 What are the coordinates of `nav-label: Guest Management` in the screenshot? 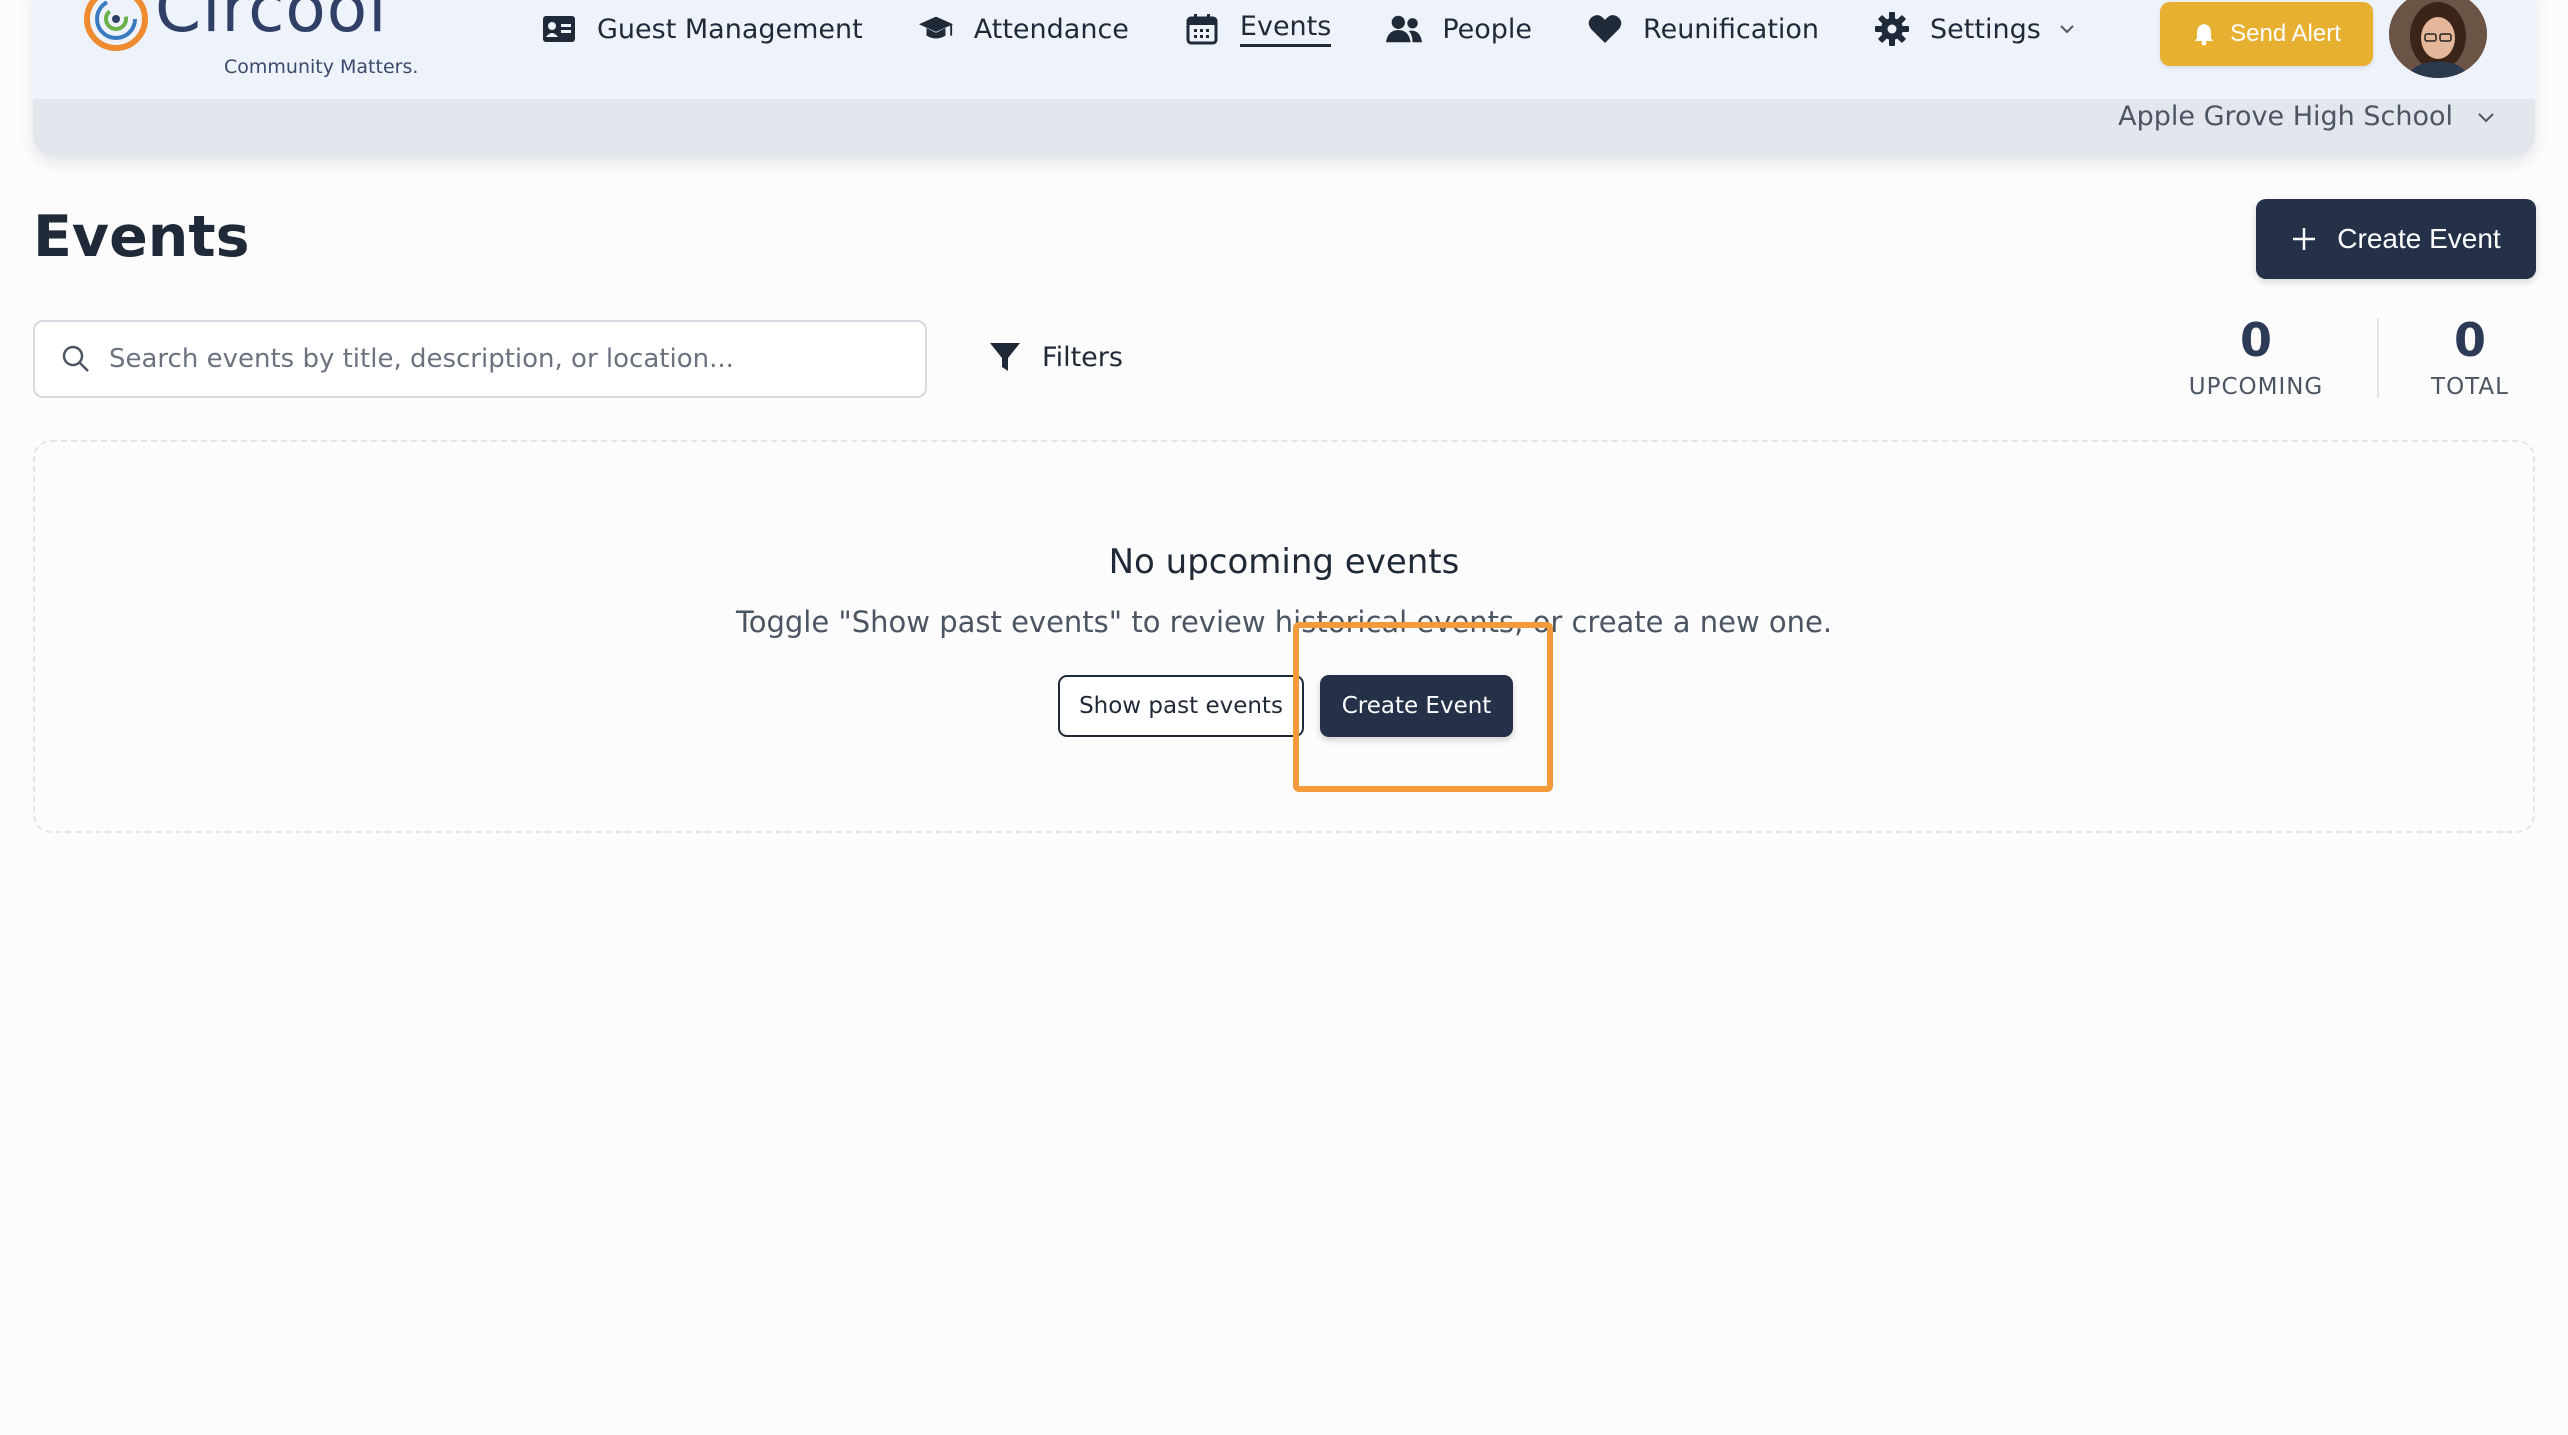 It's located at (730, 29).